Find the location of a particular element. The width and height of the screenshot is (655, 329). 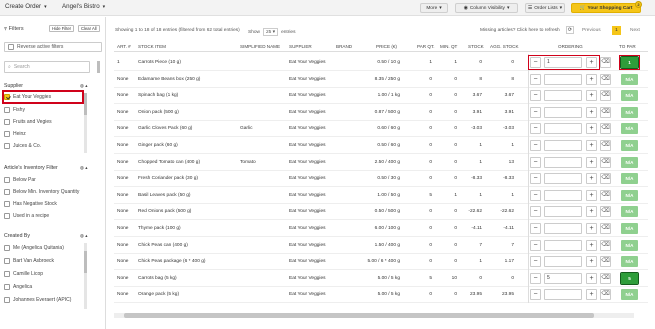

refresh-icon: ⟳ is located at coordinates (570, 30).